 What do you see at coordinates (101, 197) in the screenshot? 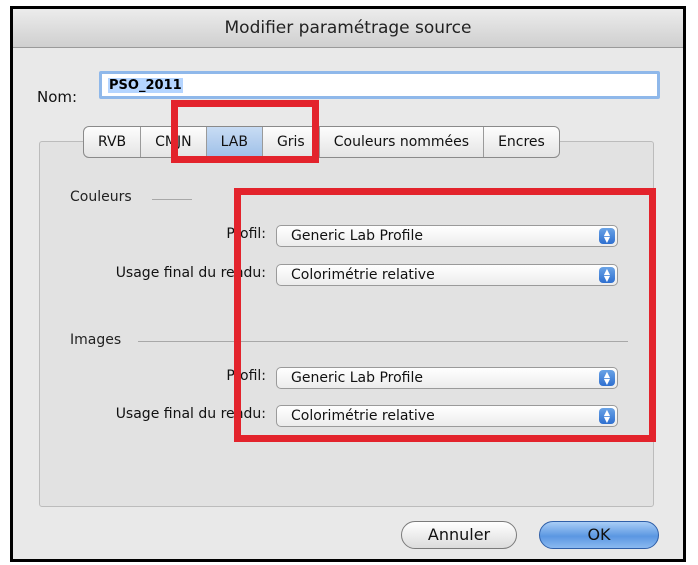
I see `section-title-couleurs: Couleurs` at bounding box center [101, 197].